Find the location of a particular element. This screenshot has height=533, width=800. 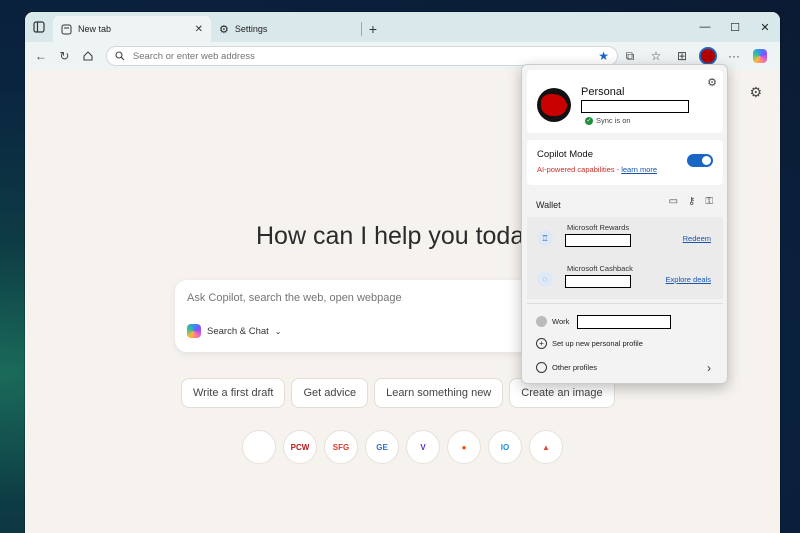

page-title: How can I help you toda is located at coordinates (390, 236).